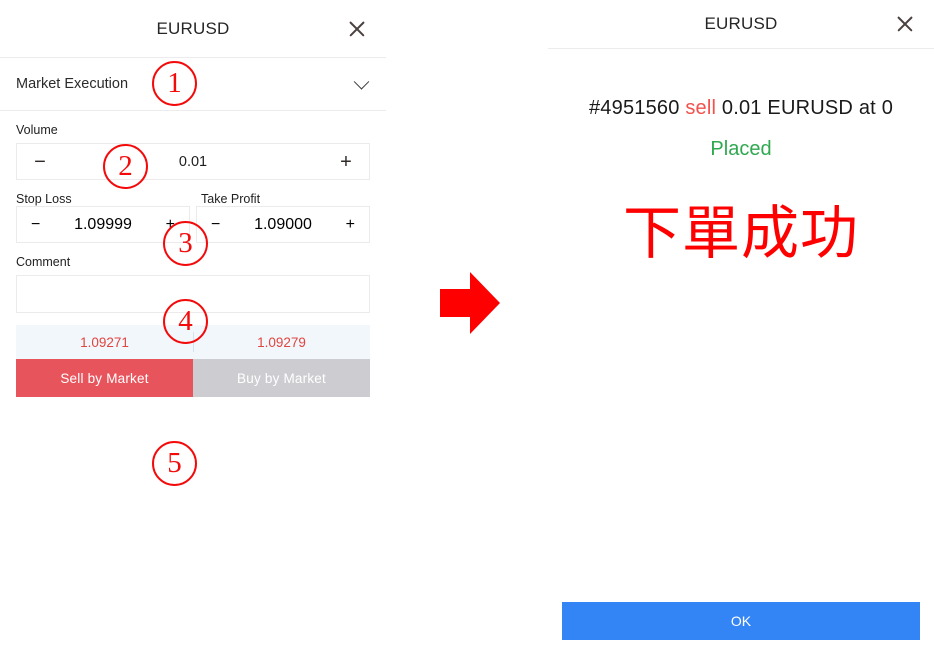  What do you see at coordinates (741, 621) in the screenshot?
I see `ok-button: OK` at bounding box center [741, 621].